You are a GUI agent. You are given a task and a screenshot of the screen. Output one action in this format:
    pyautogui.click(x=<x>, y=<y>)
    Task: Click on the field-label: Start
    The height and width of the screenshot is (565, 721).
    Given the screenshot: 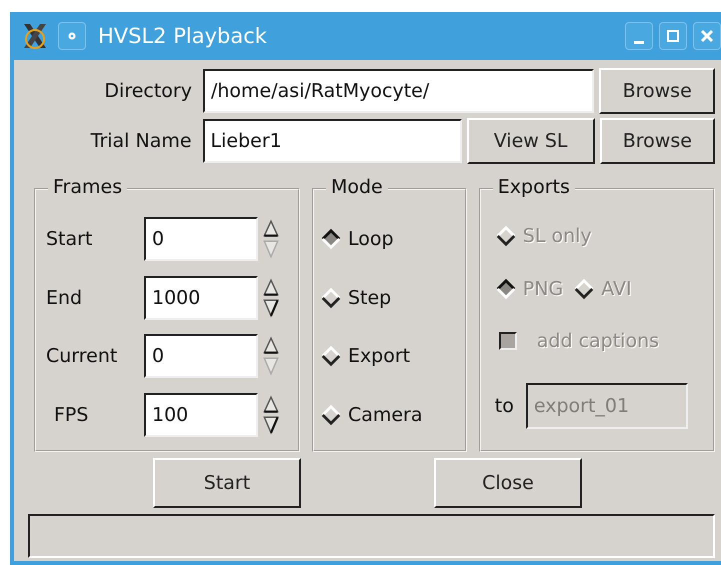 What is the action you would take?
    pyautogui.click(x=70, y=239)
    